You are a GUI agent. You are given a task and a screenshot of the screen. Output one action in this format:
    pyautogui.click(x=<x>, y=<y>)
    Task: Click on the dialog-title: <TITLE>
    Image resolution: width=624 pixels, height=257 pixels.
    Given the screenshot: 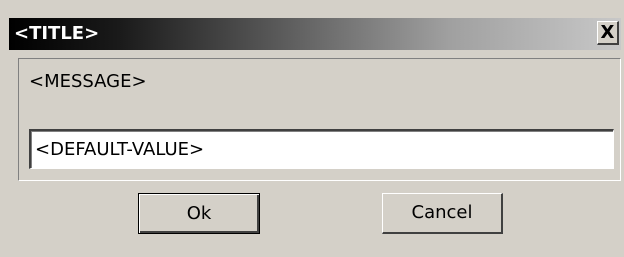 What is the action you would take?
    pyautogui.click(x=57, y=33)
    